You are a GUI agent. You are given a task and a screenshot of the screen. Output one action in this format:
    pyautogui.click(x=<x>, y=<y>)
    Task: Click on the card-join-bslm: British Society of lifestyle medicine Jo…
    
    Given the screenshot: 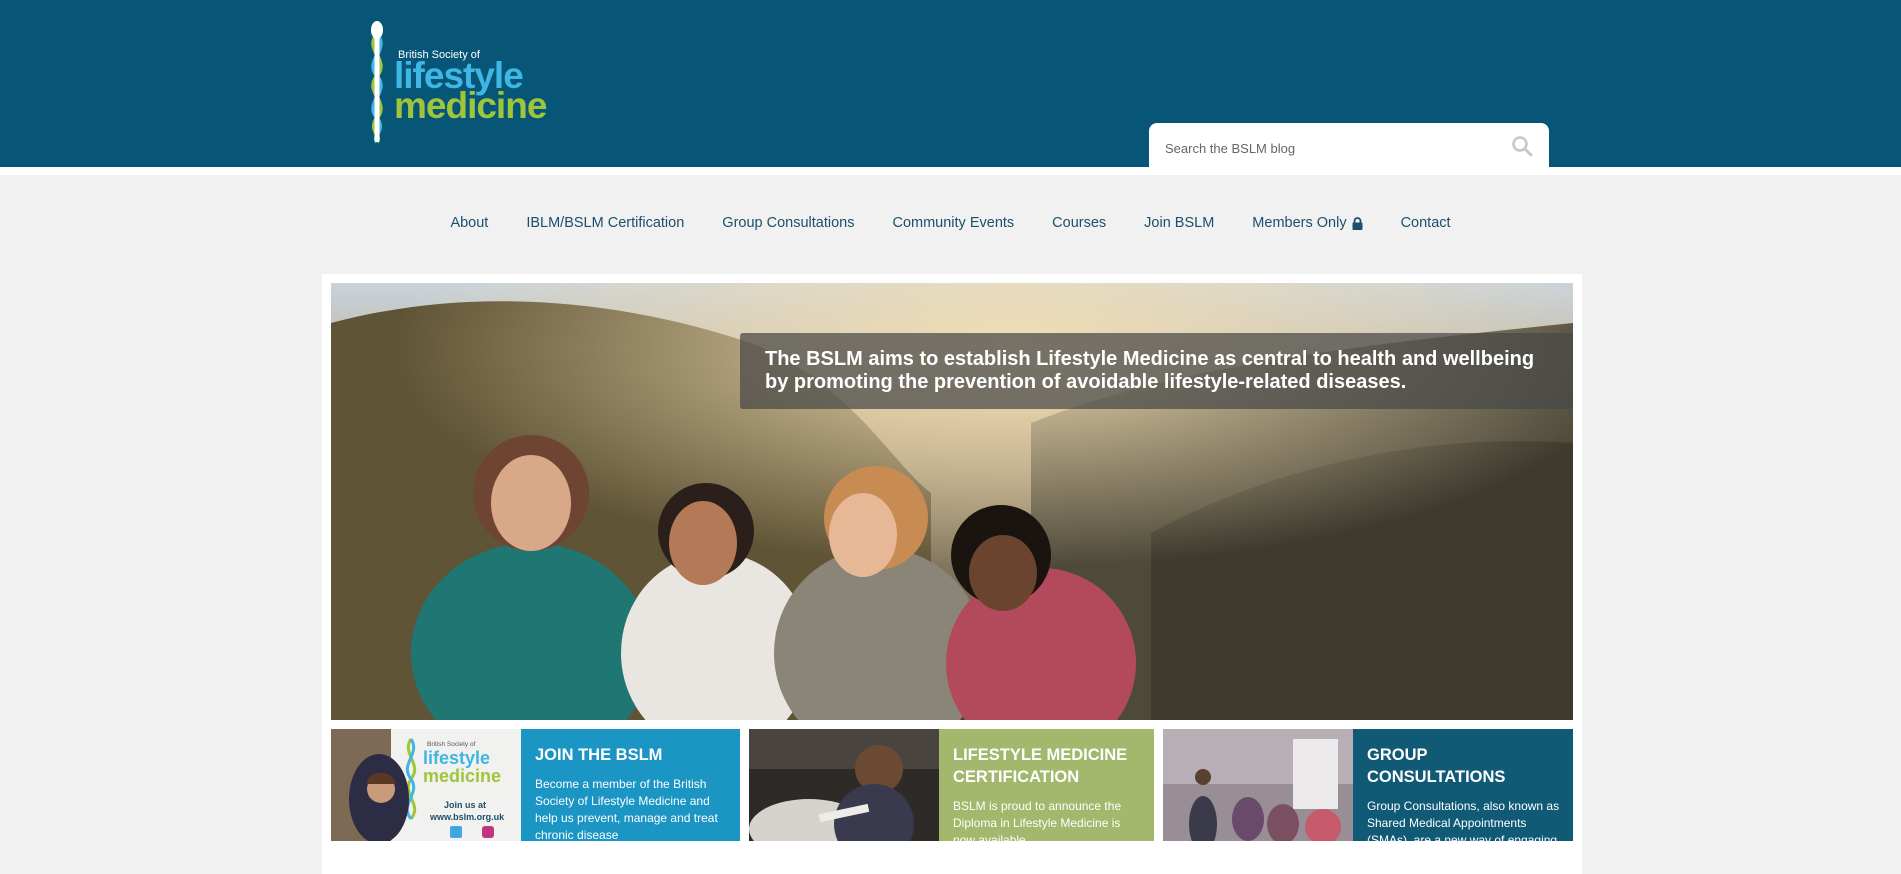 What is the action you would take?
    pyautogui.click(x=535, y=785)
    